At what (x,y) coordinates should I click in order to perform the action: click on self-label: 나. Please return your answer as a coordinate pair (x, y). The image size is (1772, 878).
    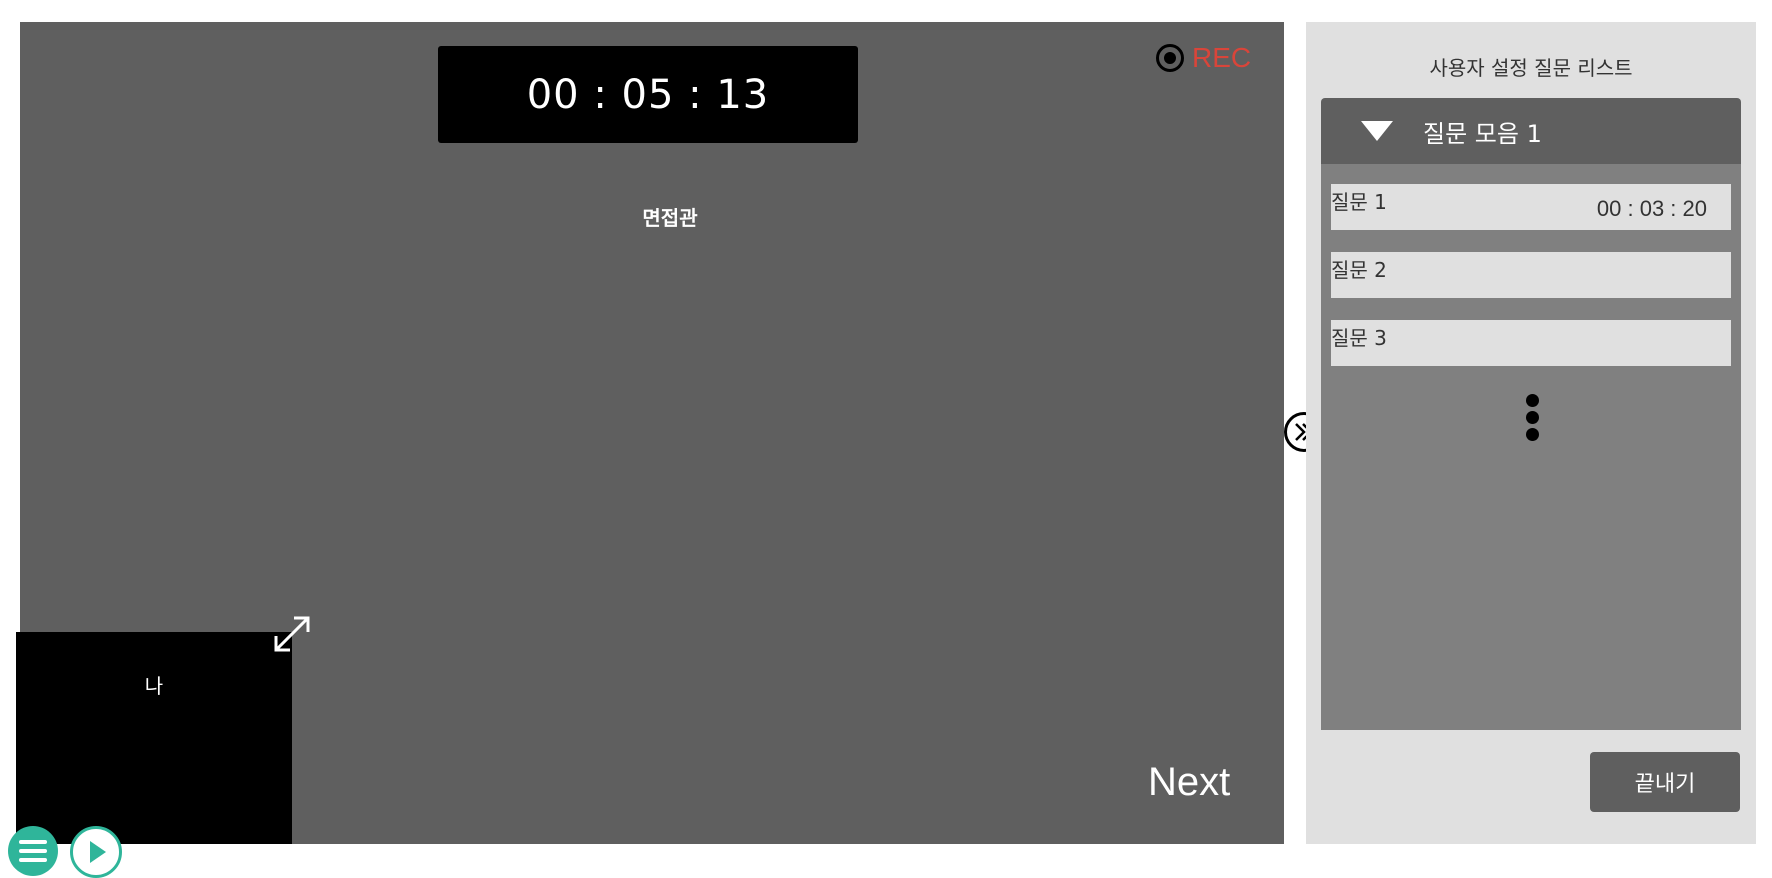
    Looking at the image, I should click on (154, 686).